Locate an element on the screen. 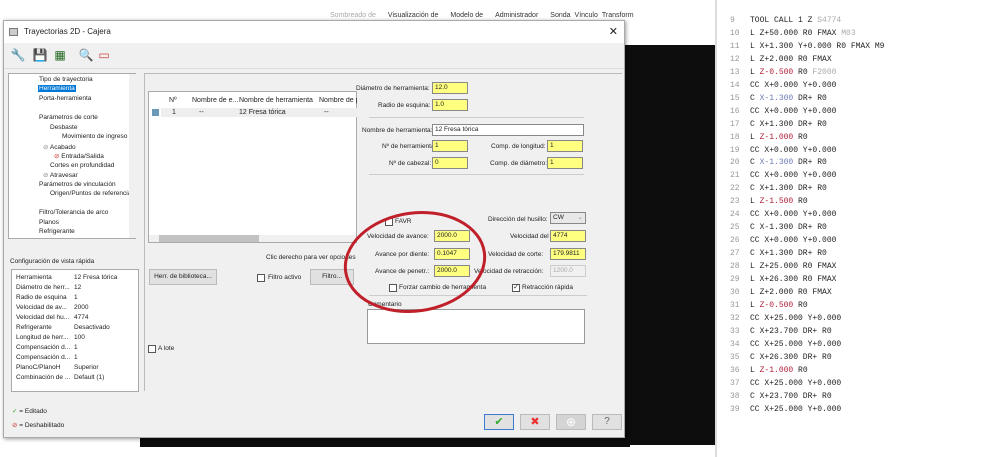 This screenshot has width=1000, height=457. remove-icon: ▭ is located at coordinates (104, 55).